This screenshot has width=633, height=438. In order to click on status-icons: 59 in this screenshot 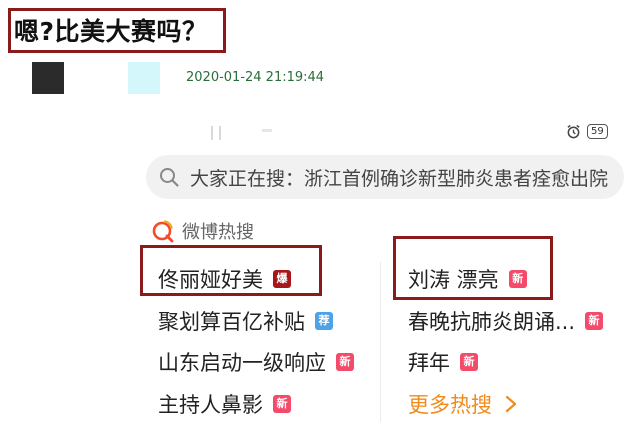, I will do `click(587, 131)`.